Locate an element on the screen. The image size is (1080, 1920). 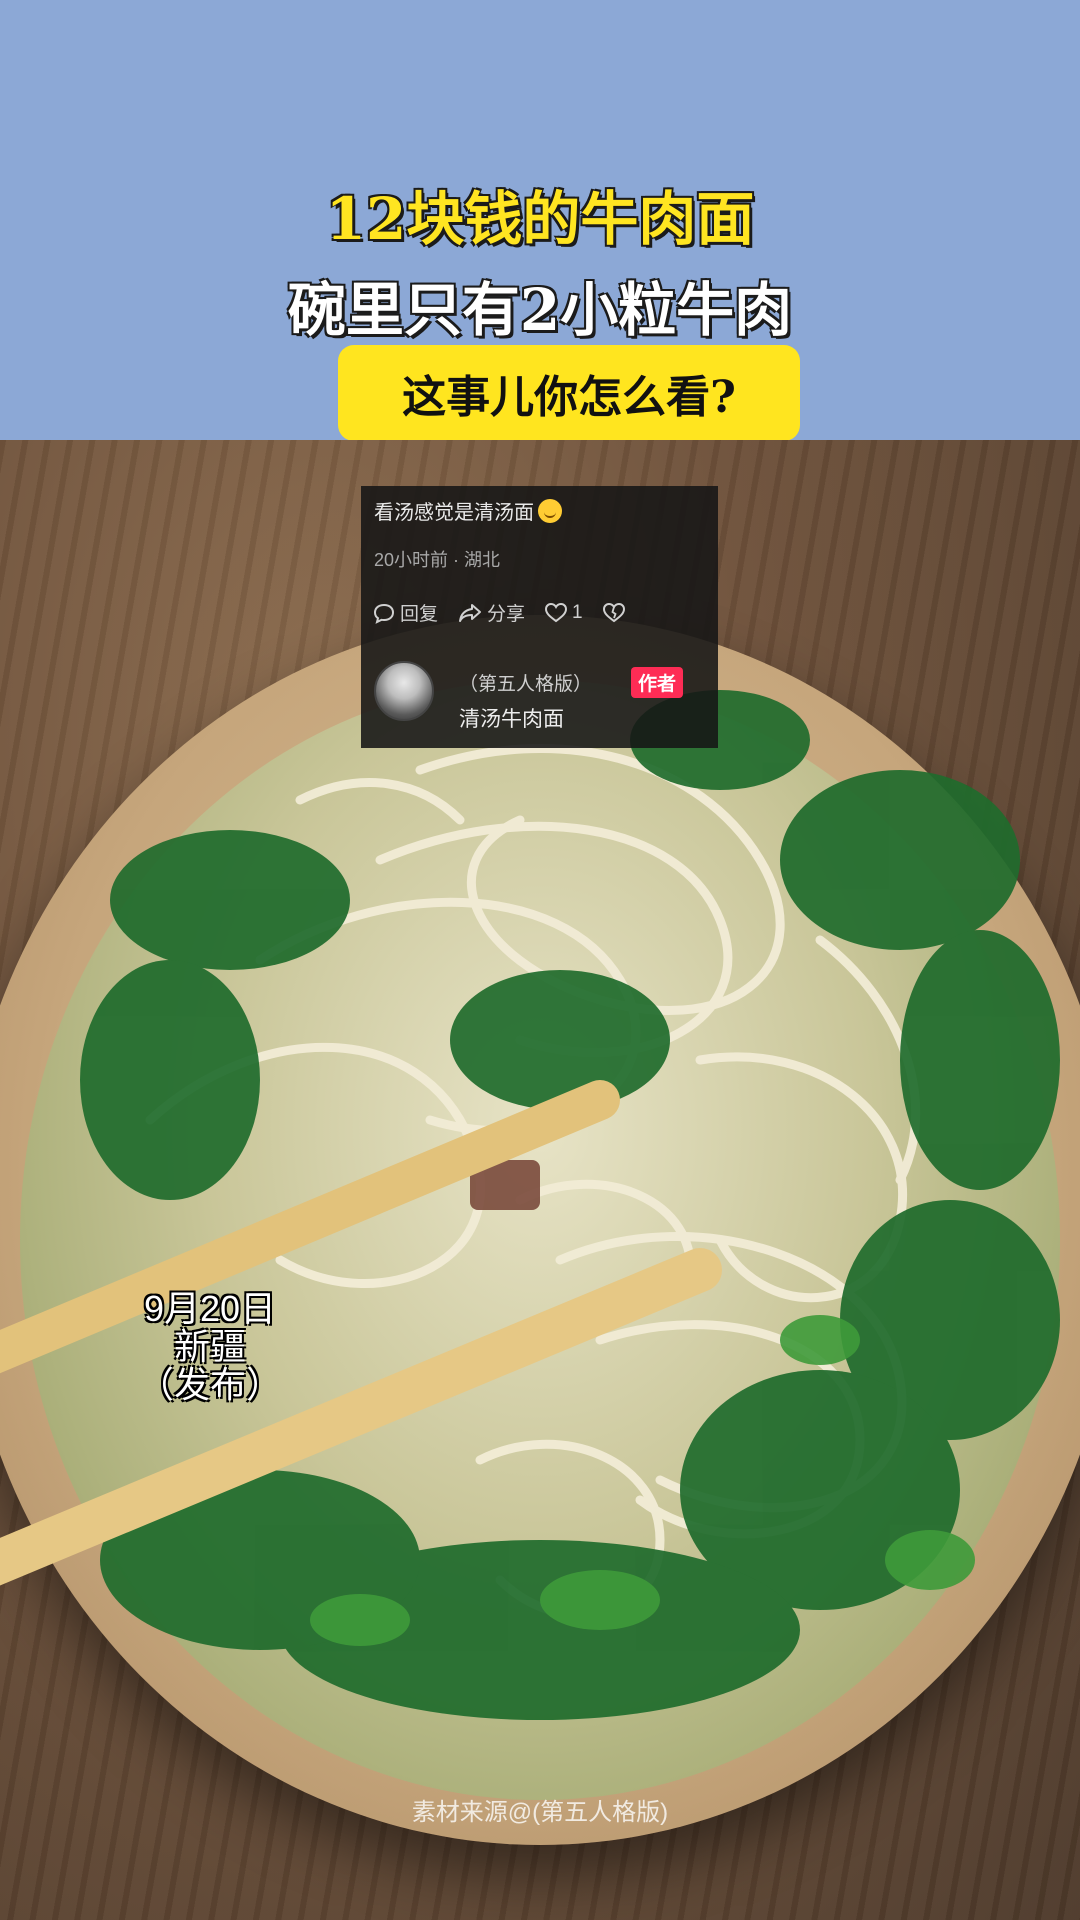
broken-heart-icon is located at coordinates (613, 612).